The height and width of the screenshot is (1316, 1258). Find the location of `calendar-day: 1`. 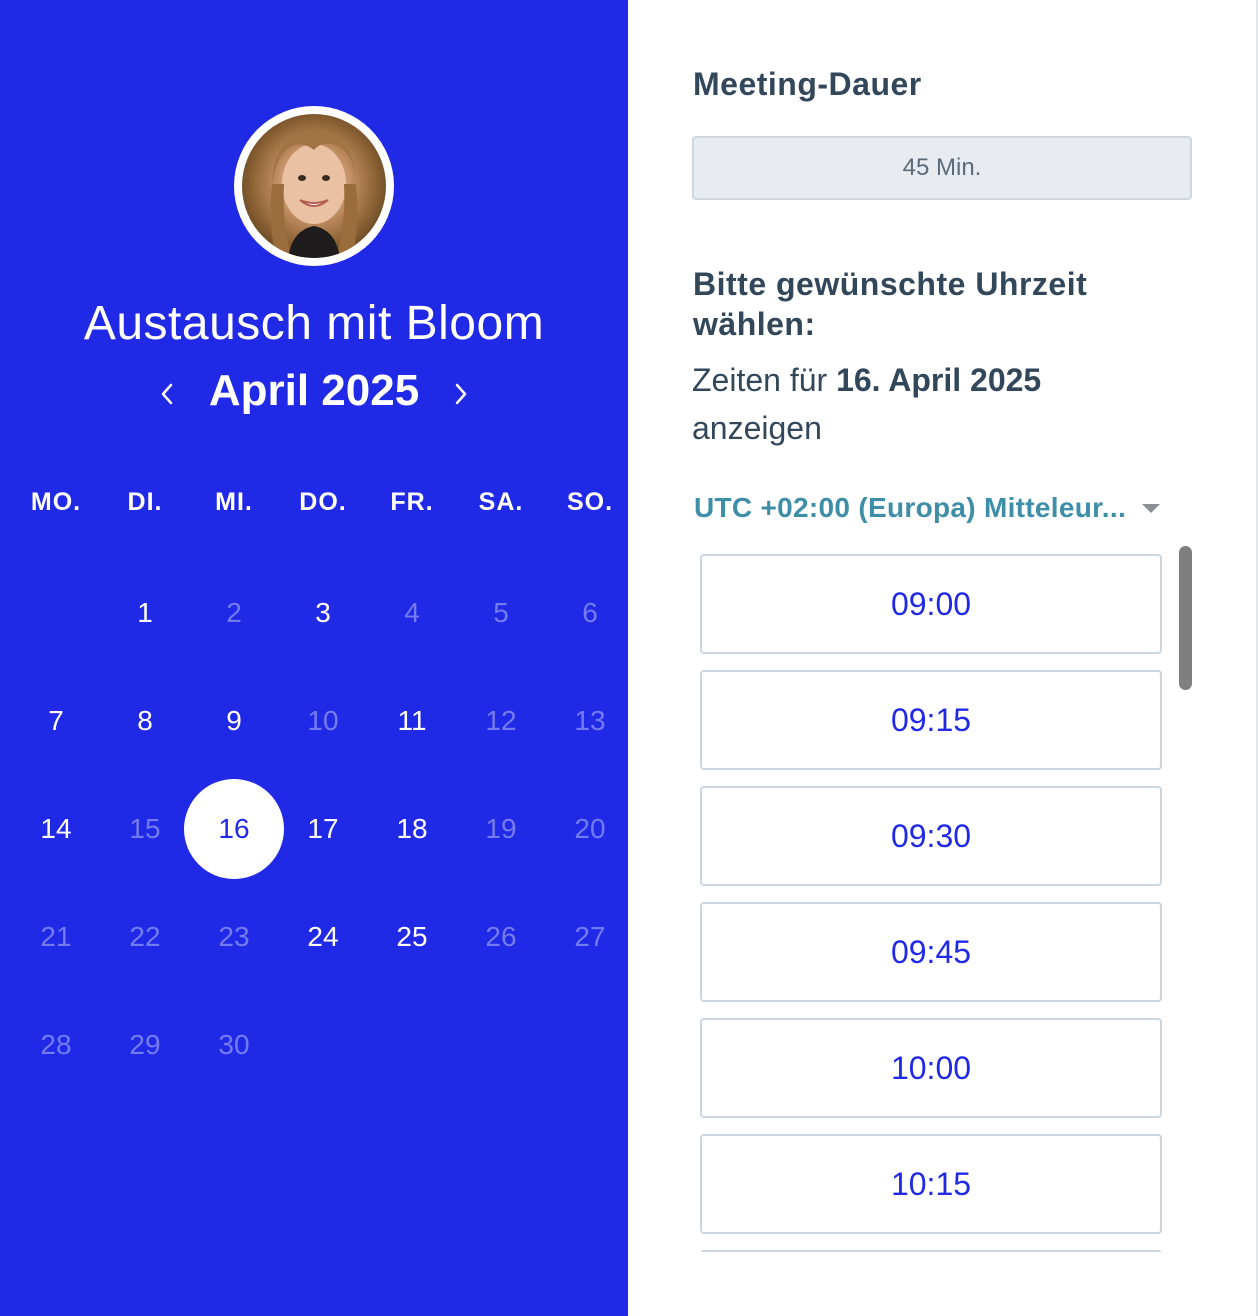

calendar-day: 1 is located at coordinates (145, 613).